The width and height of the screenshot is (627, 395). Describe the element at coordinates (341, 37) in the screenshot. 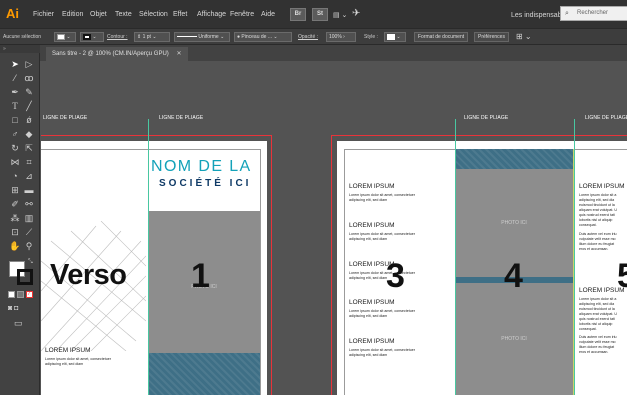

I see `opacity-field: 100% ›` at that location.